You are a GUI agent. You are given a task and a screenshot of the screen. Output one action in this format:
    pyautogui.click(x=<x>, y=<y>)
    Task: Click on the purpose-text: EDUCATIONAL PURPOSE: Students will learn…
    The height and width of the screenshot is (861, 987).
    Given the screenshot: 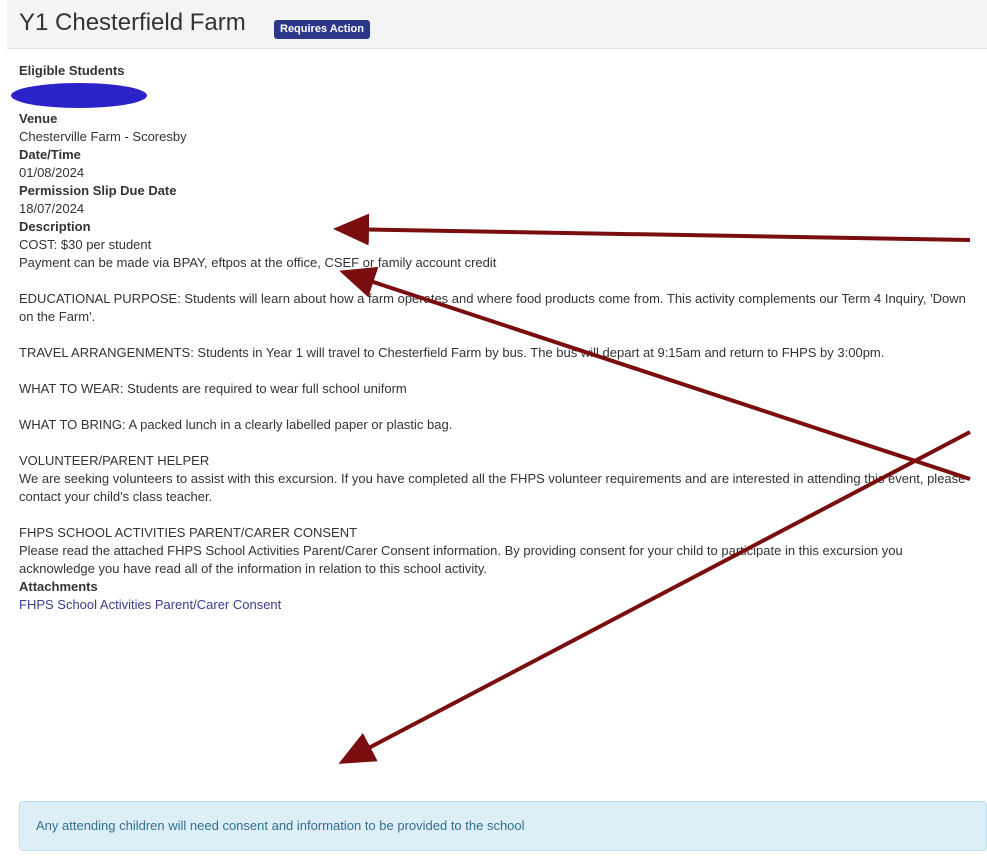 What is the action you would take?
    pyautogui.click(x=492, y=307)
    